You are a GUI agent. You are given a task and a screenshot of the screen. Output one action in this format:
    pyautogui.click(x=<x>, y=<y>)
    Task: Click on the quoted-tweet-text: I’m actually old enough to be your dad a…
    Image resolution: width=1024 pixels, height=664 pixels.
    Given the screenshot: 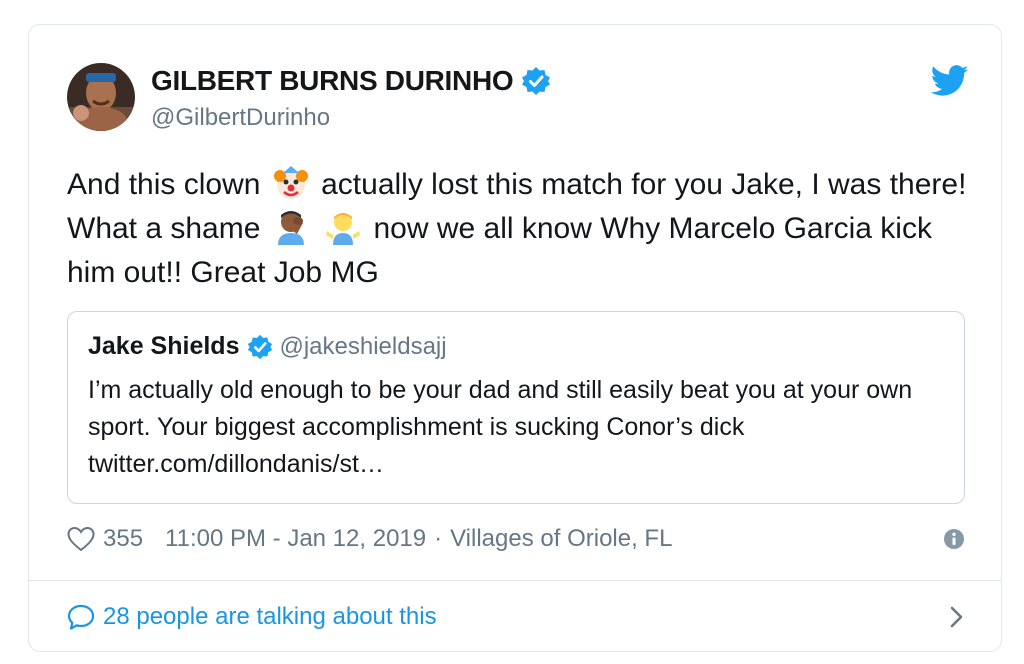 What is the action you would take?
    pyautogui.click(x=500, y=427)
    